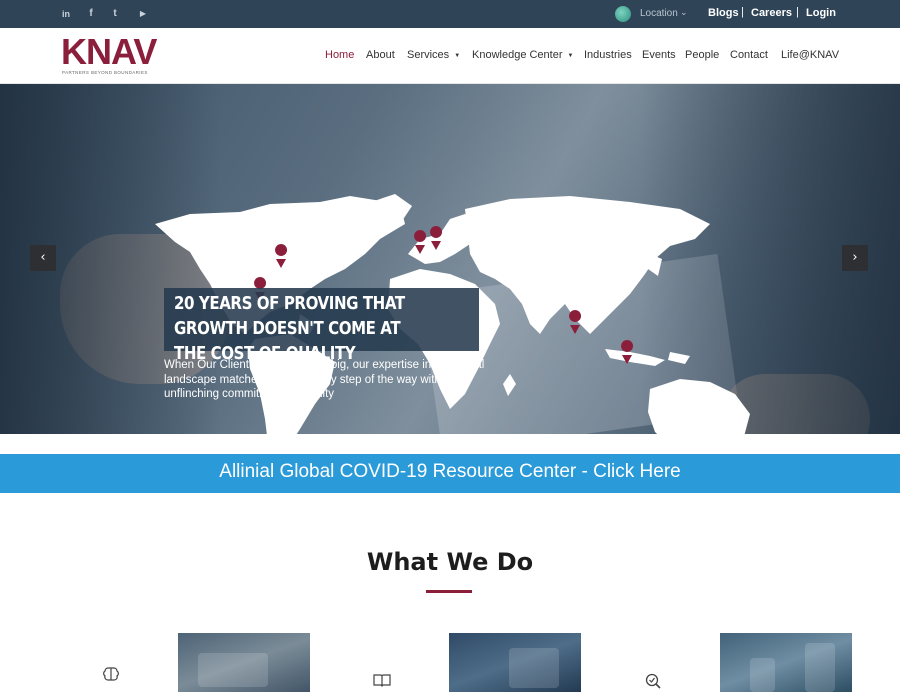  Describe the element at coordinates (450, 562) in the screenshot. I see `section-title: What We Do` at that location.